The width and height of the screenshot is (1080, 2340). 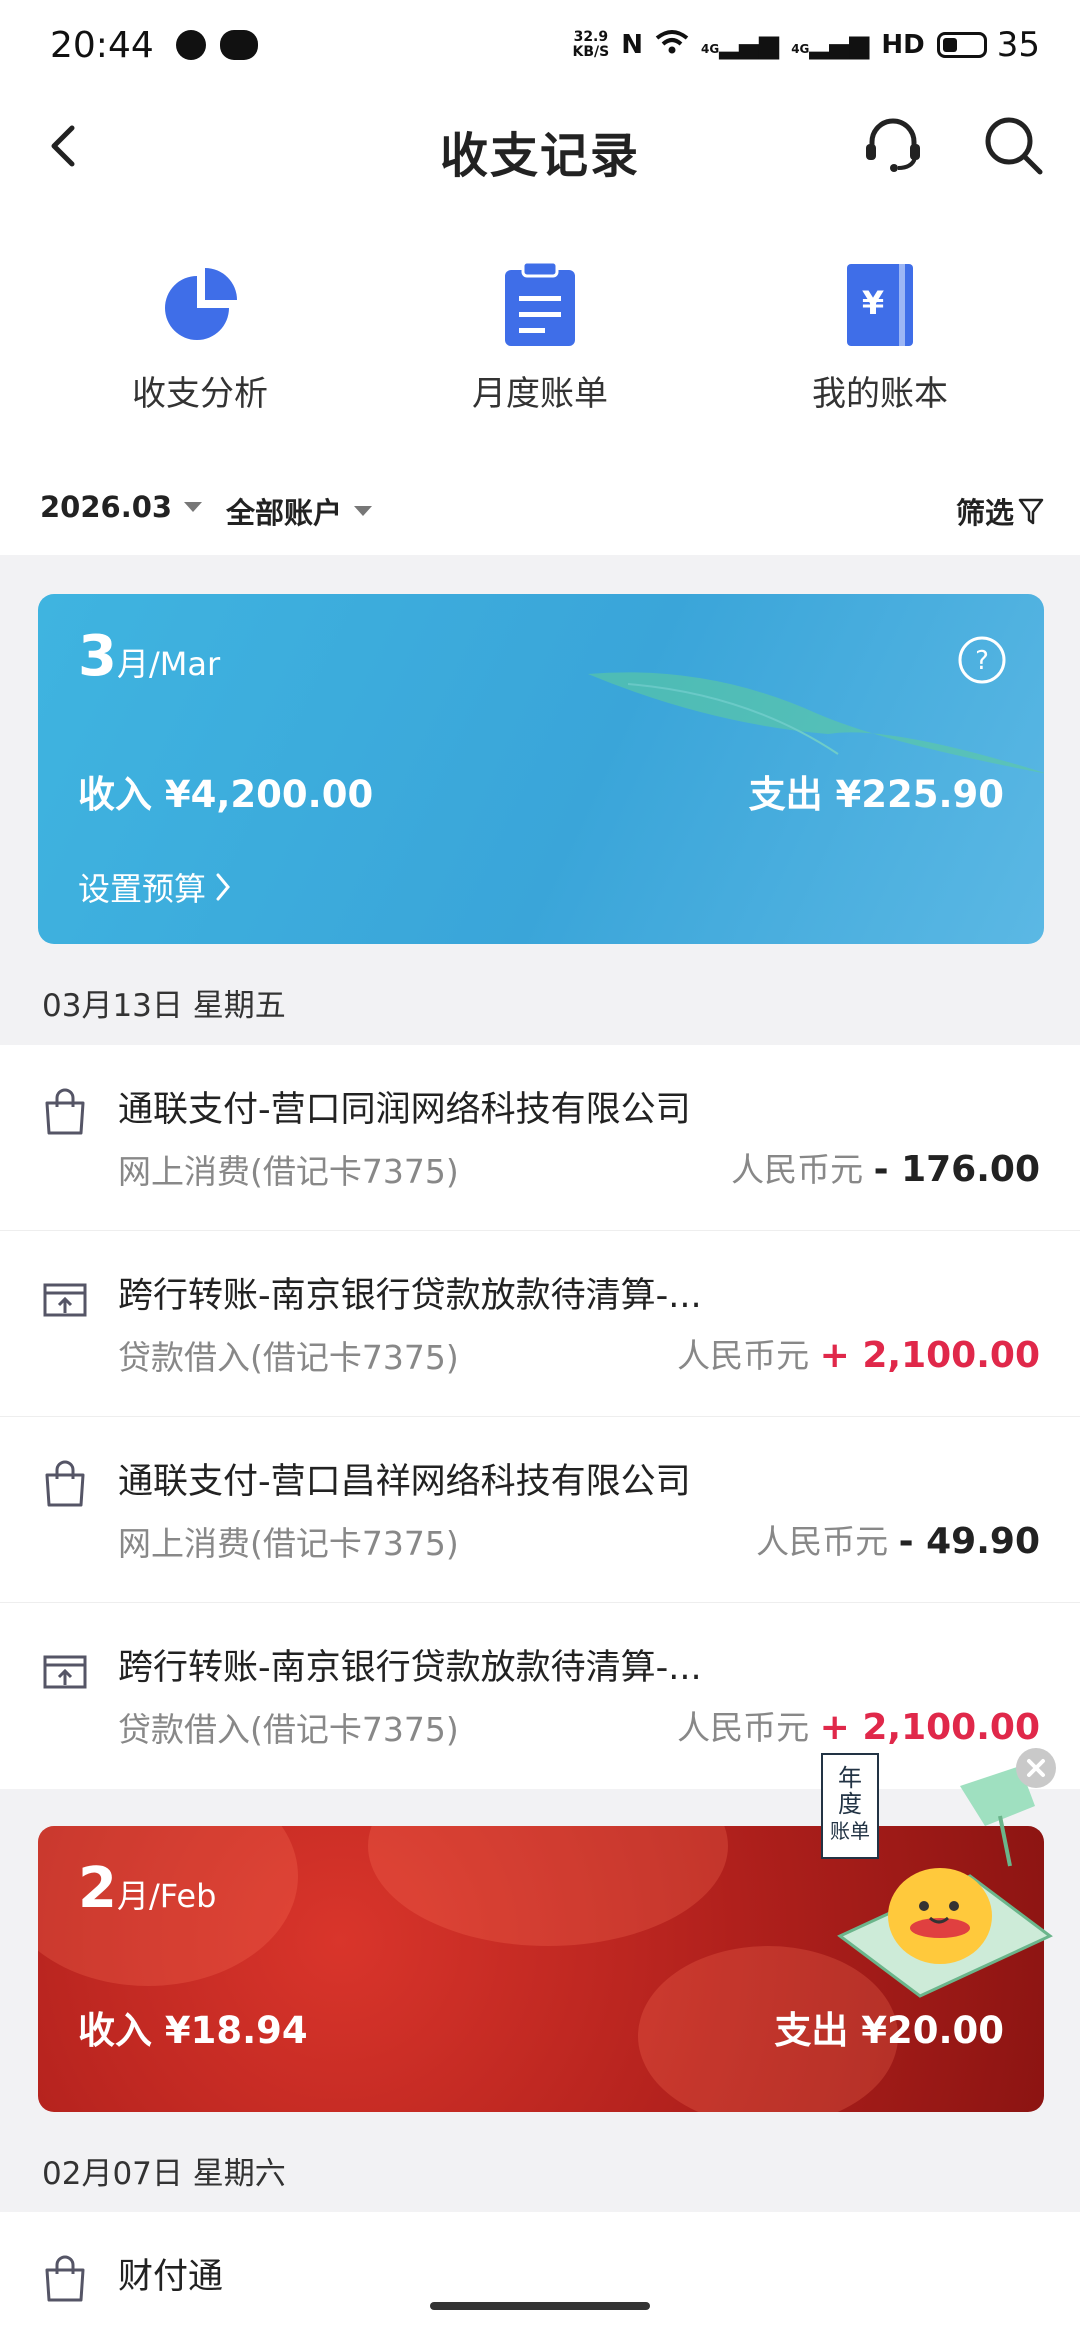 I want to click on header: 收支记录, so click(x=540, y=145).